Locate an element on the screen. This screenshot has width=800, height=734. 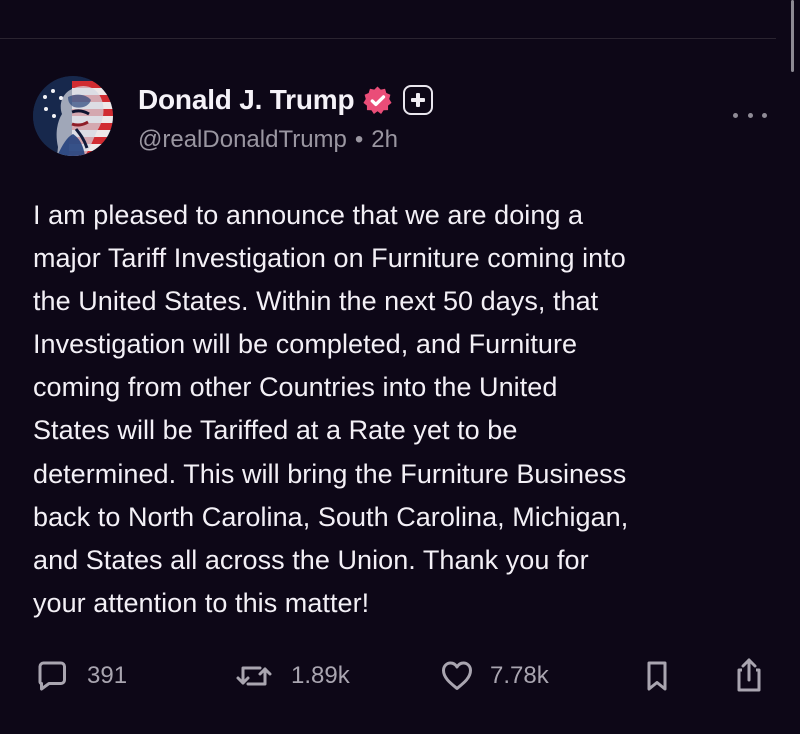
author-meta-row: @realDonaldTrump • 2h is located at coordinates (268, 140).